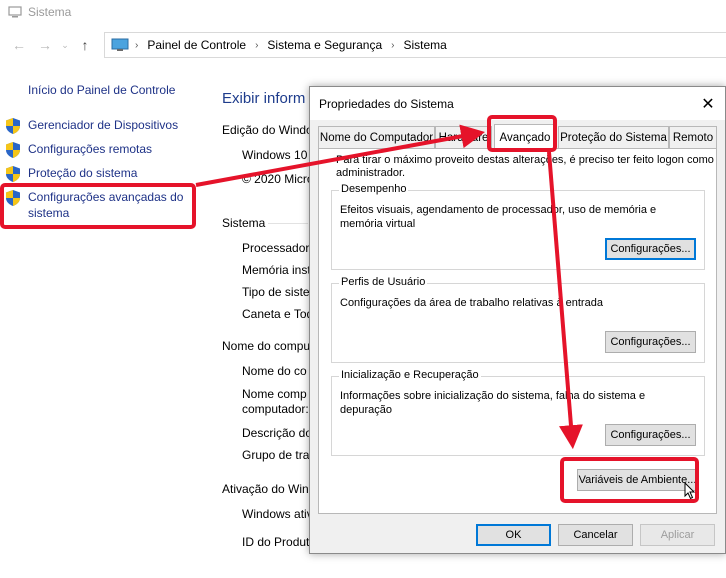 This screenshot has width=726, height=578. I want to click on sidebar-item-system-protection: Proteção do sistema, so click(70, 174).